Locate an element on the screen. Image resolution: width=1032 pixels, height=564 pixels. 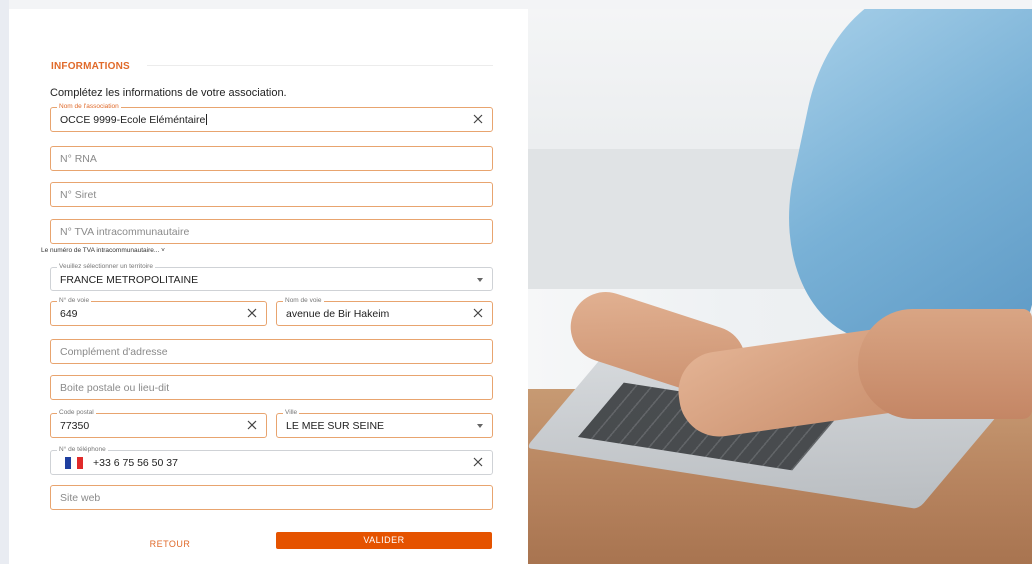
phone-field: N° de téléphone +33 6 75 56 50 37 is located at coordinates (271, 460).